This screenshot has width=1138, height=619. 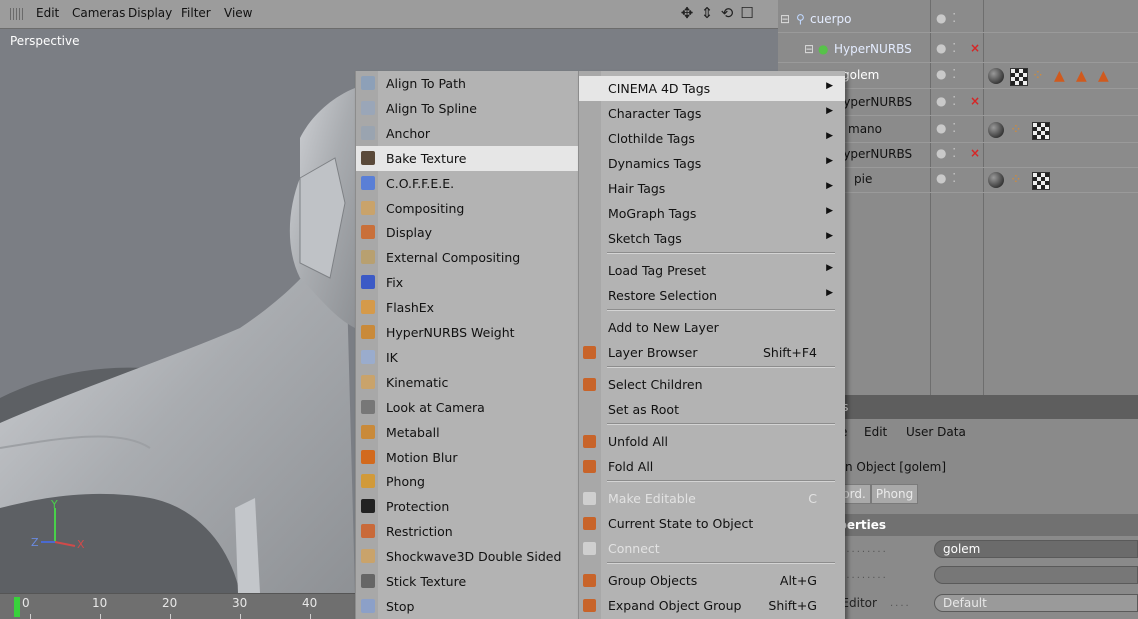 What do you see at coordinates (712, 605) in the screenshot?
I see `context-menu-item: Expand Object Group Shift+G` at bounding box center [712, 605].